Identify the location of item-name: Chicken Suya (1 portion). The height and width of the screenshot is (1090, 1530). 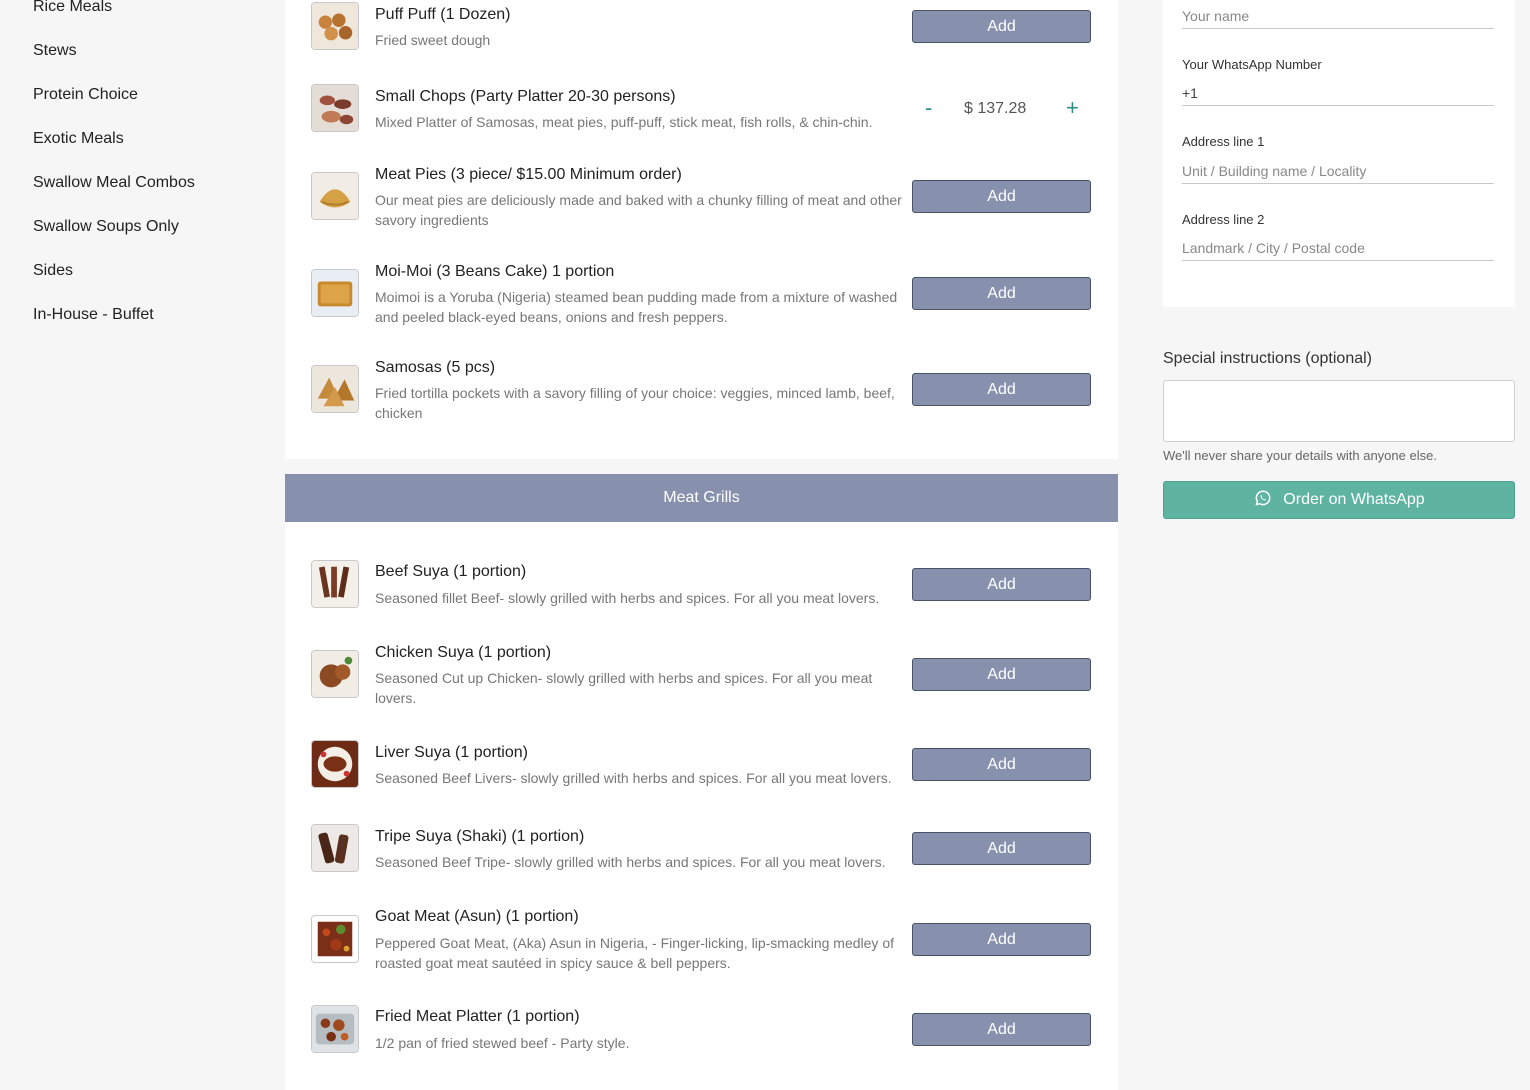
(463, 652).